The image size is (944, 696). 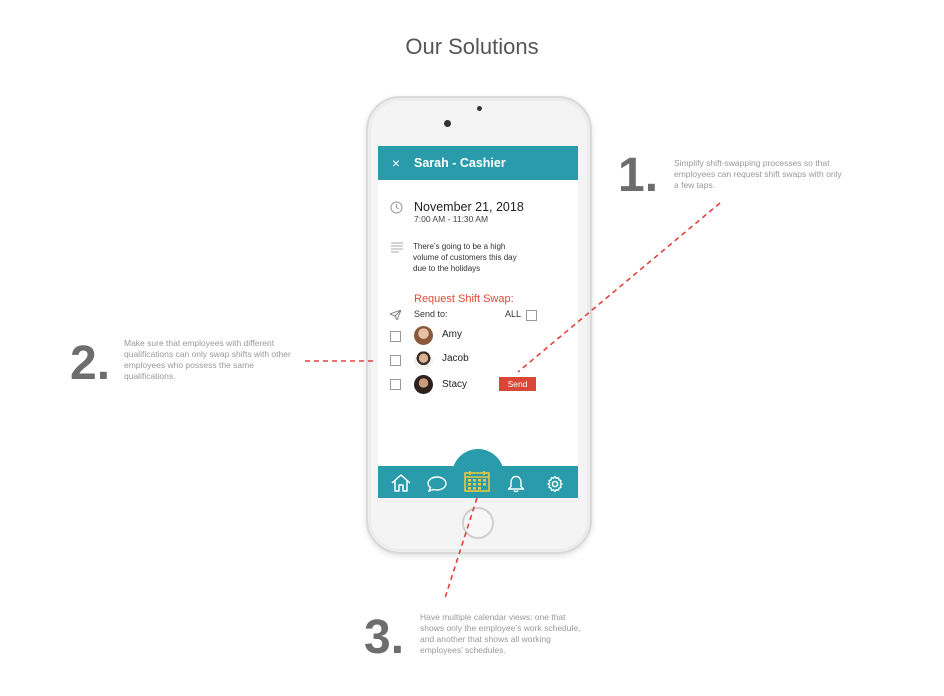 What do you see at coordinates (447, 123) in the screenshot?
I see `phone-camera` at bounding box center [447, 123].